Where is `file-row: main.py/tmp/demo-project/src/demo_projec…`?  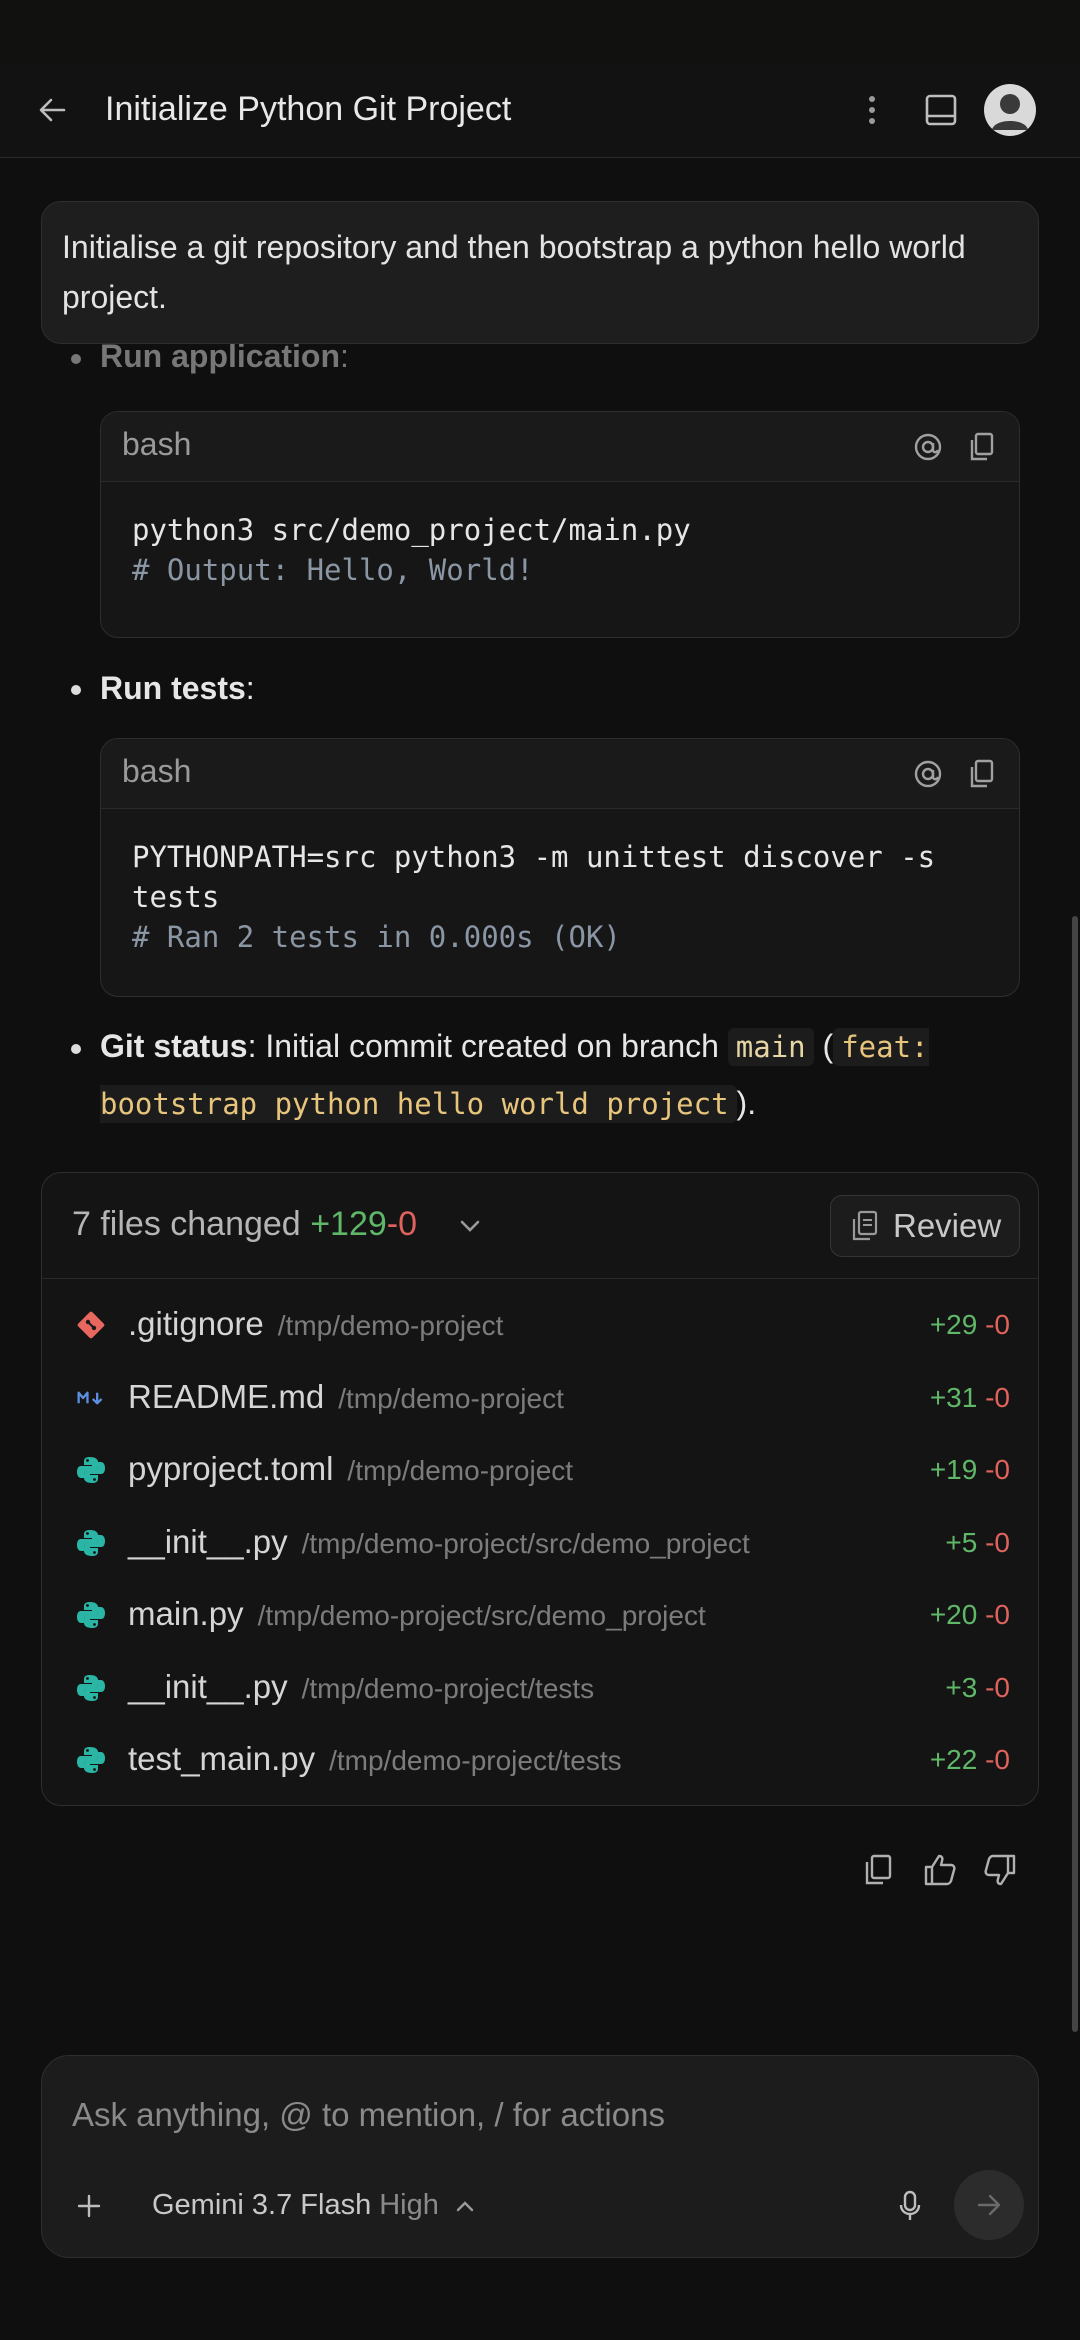 file-row: main.py/tmp/demo-project/src/demo_projec… is located at coordinates (540, 1615).